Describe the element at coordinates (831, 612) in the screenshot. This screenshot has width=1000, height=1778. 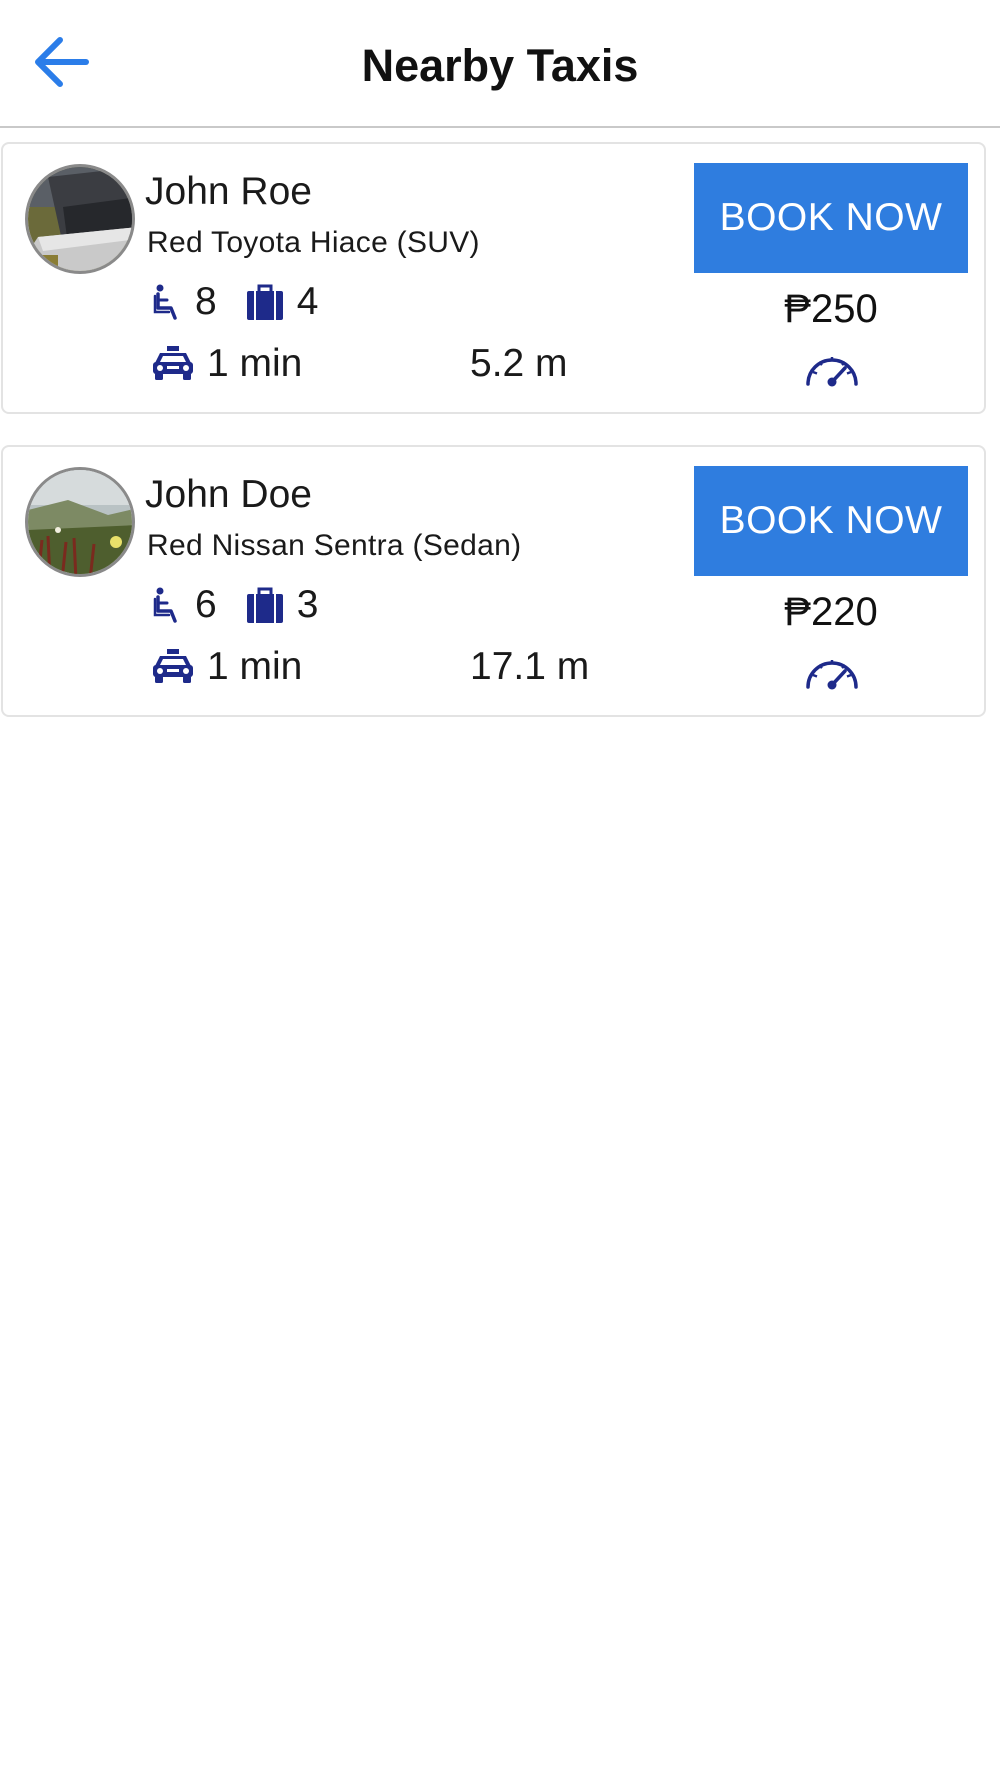
I see `fare-price: ₱220` at that location.